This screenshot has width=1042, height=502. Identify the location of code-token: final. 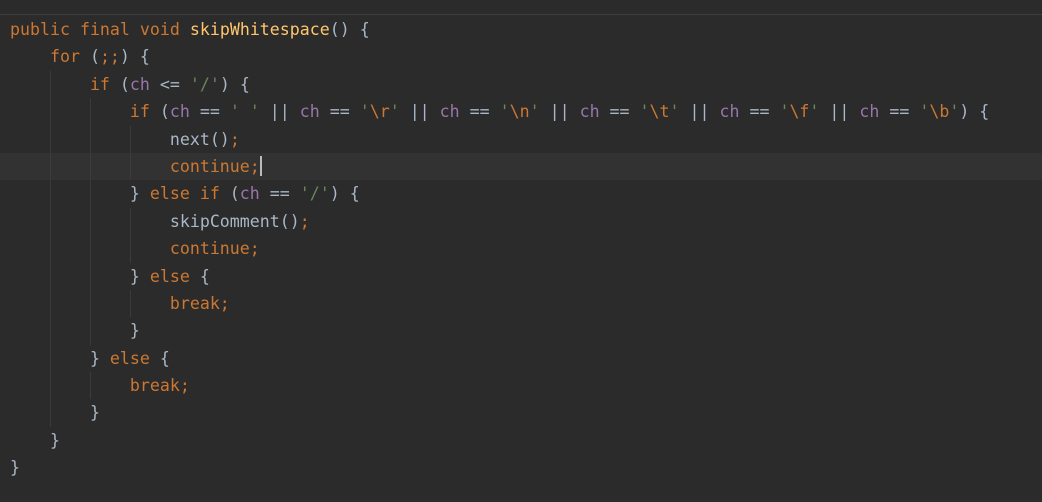
(104, 29).